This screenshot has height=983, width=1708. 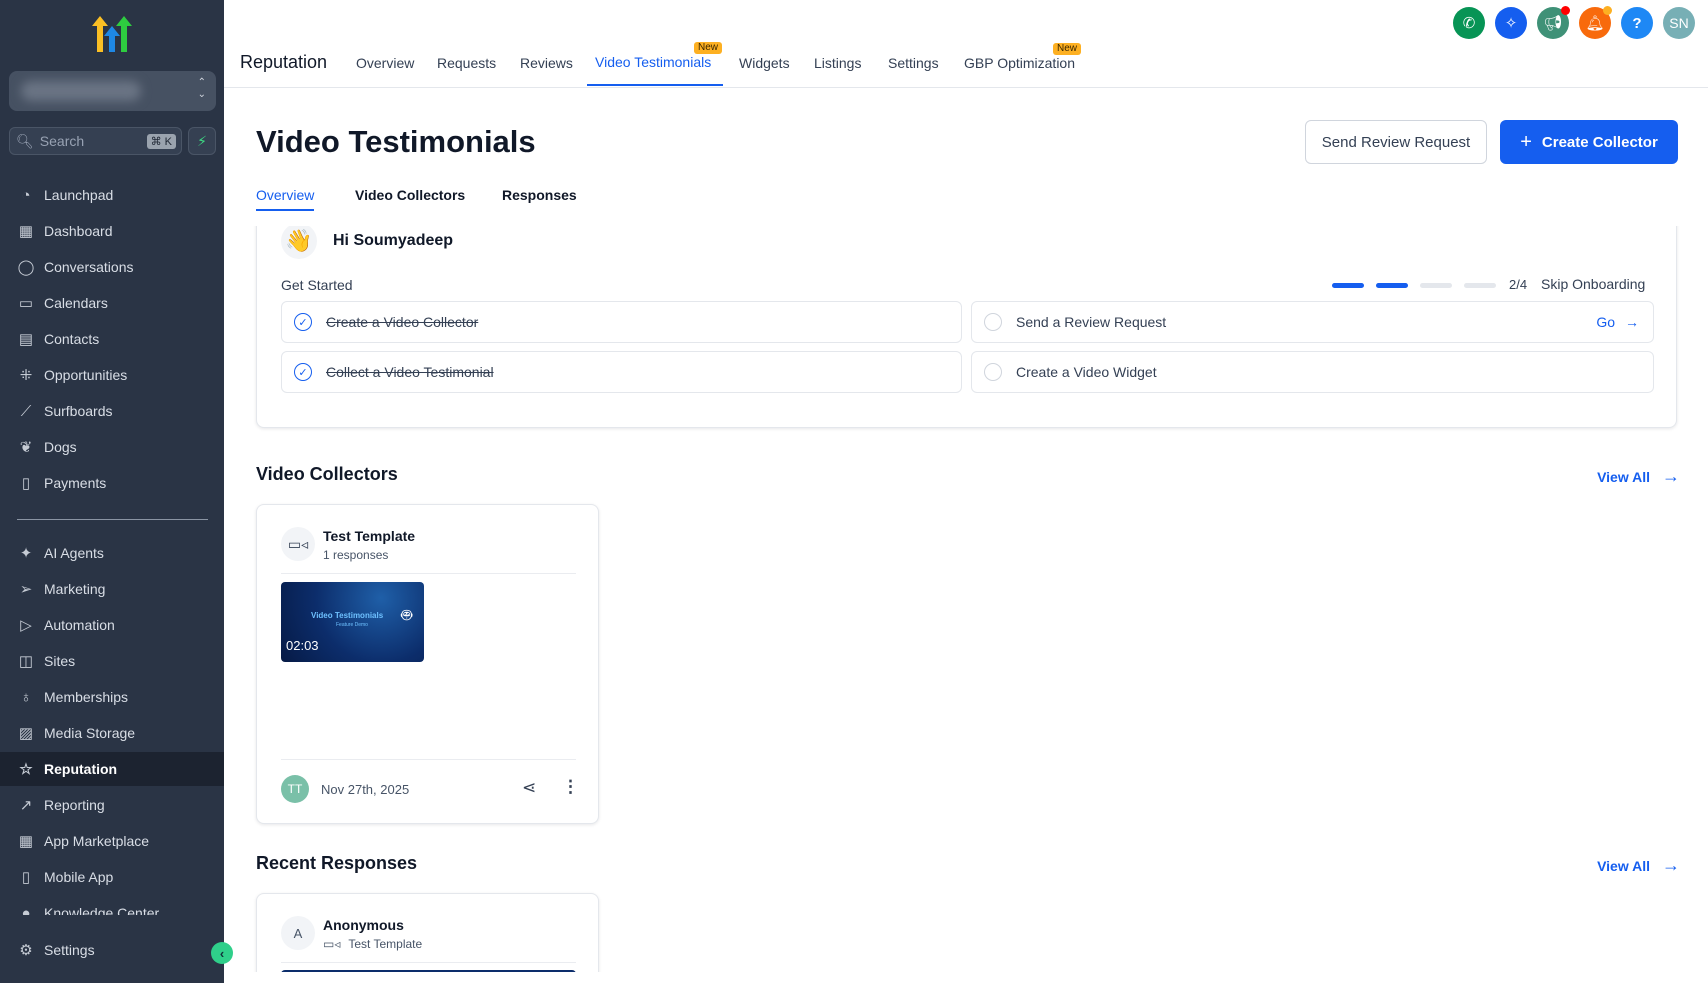 What do you see at coordinates (837, 63) in the screenshot?
I see `tab-listings: Listings` at bounding box center [837, 63].